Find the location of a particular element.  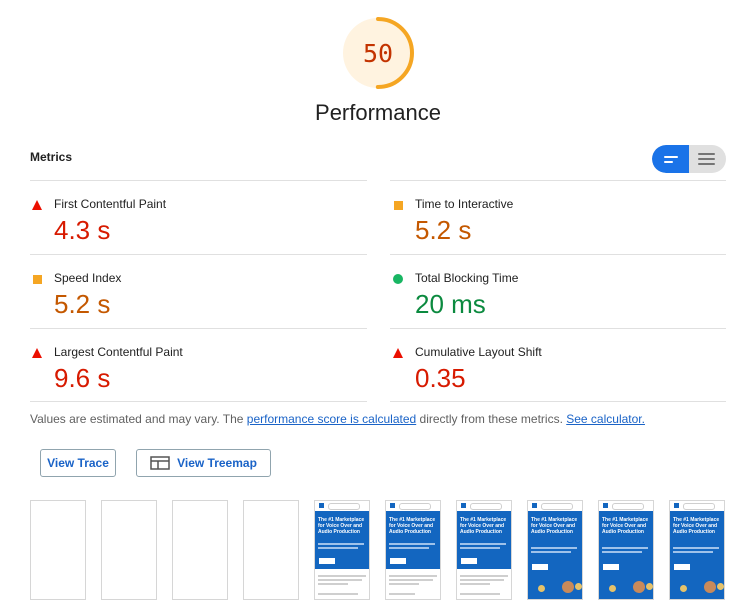

metric-value: 20 ms is located at coordinates (450, 304).